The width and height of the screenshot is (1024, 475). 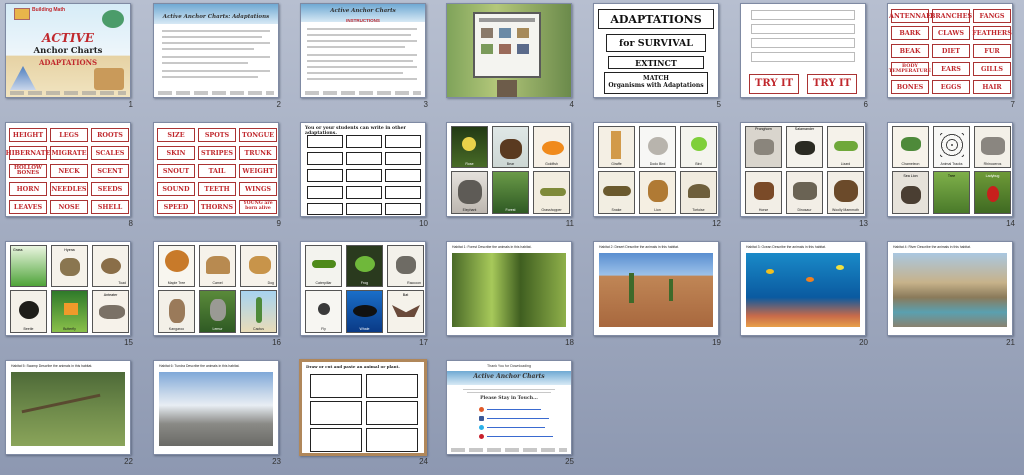 I want to click on photo-label: Maple Tree, so click(x=176, y=283).